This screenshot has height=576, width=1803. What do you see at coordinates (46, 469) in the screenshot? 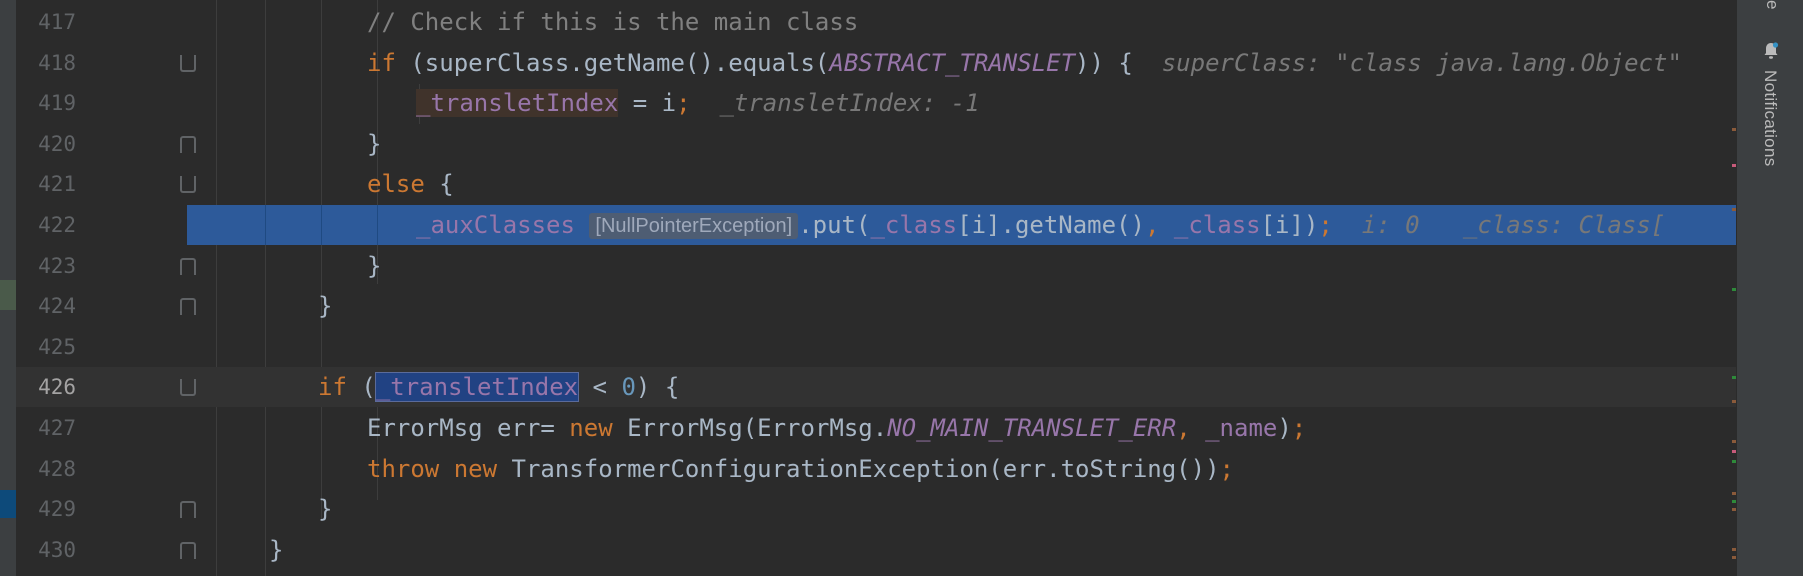
I see `line-number: 428` at bounding box center [46, 469].